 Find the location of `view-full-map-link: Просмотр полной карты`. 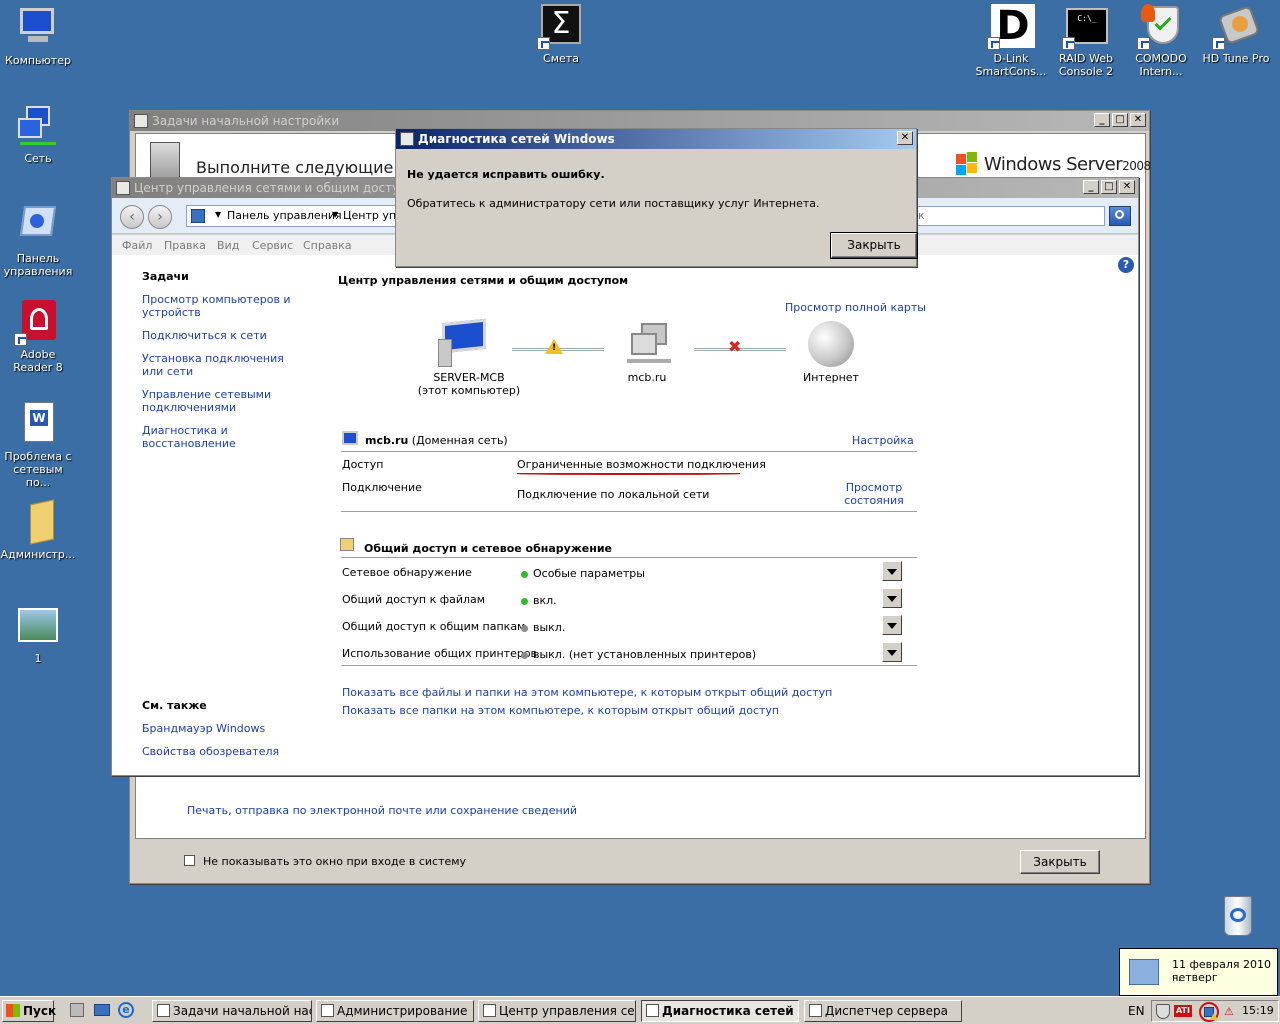

view-full-map-link: Просмотр полной карты is located at coordinates (855, 307).